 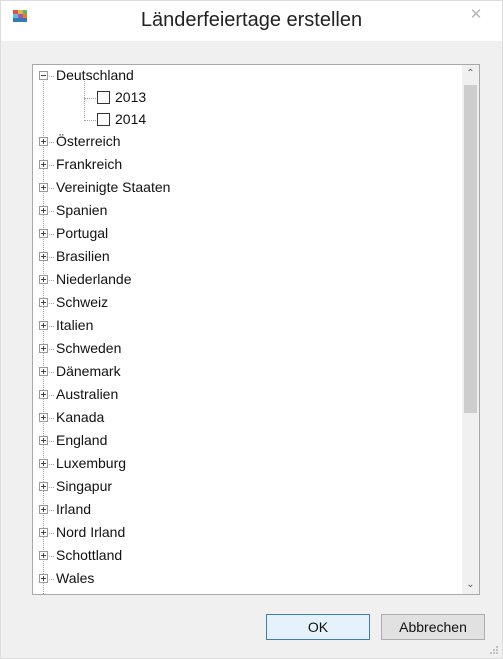 What do you see at coordinates (131, 119) in the screenshot?
I see `tree-node-label: 2014` at bounding box center [131, 119].